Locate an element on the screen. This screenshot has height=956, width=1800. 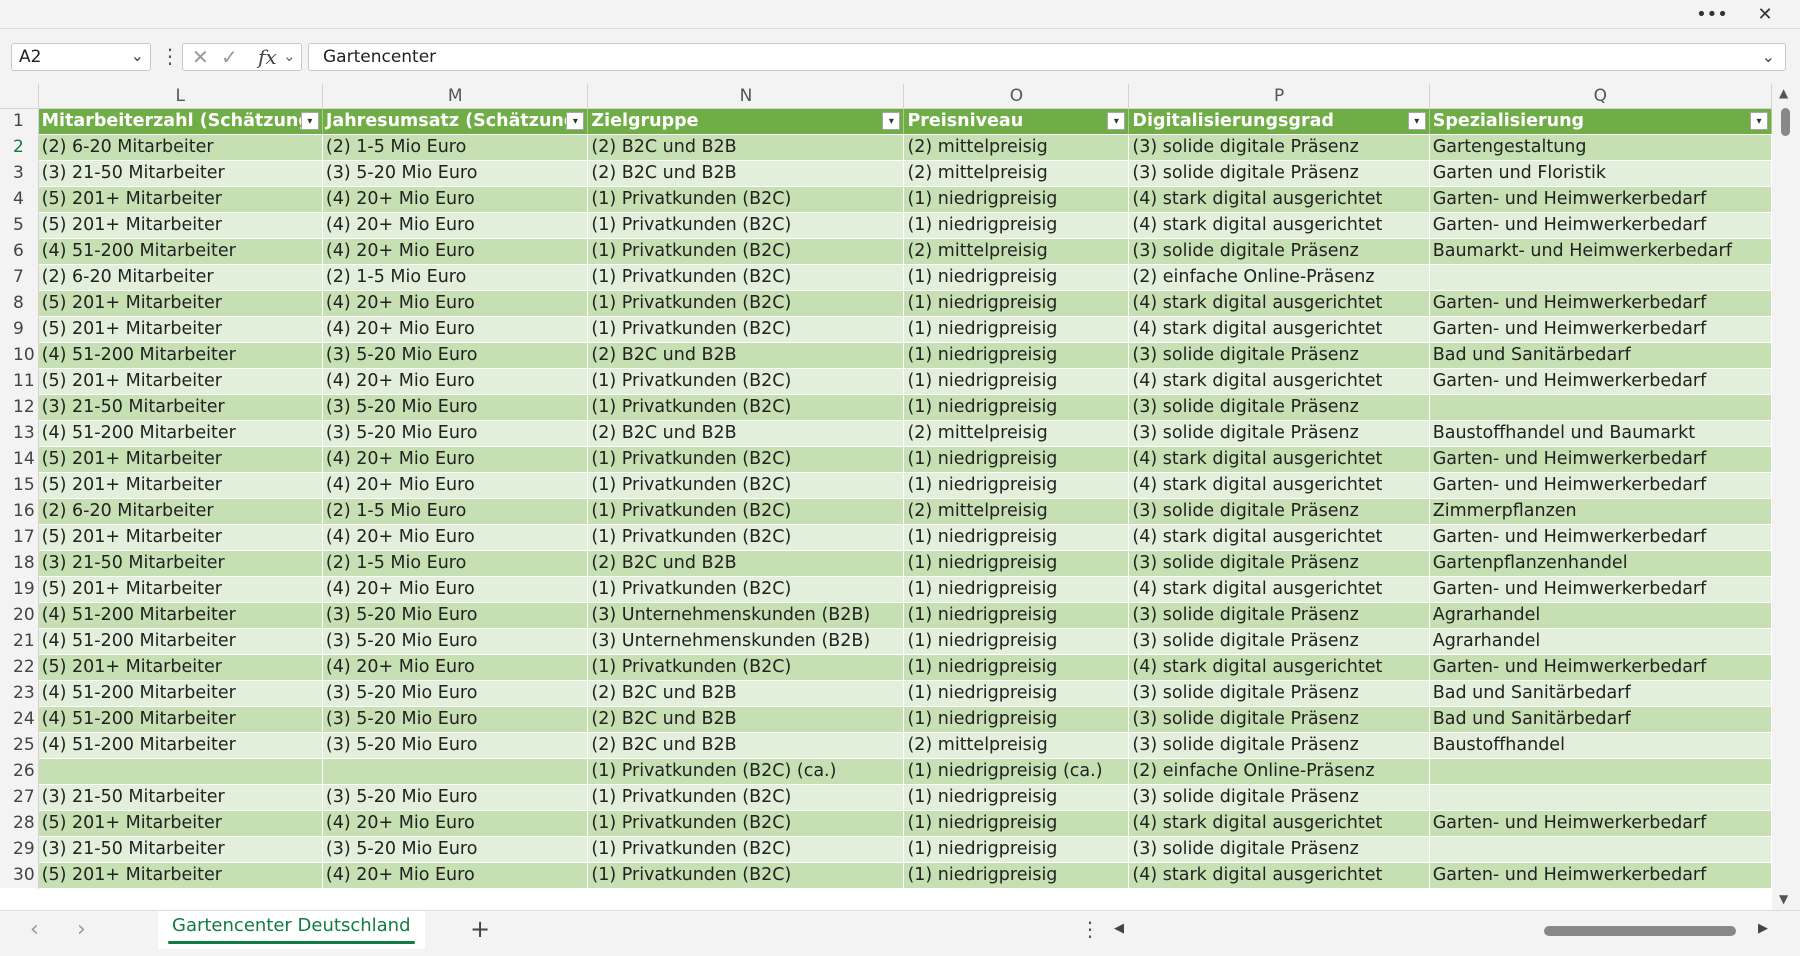
table-cell: Agrarhandel is located at coordinates (1600, 641).